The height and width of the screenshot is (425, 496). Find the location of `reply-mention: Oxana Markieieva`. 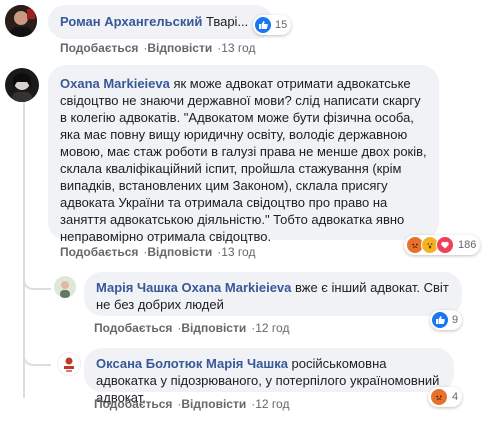

reply-mention: Oxana Markieieva is located at coordinates (237, 287).